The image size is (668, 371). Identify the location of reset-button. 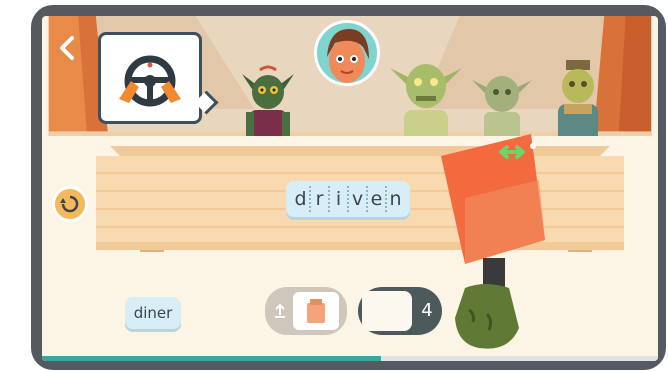
(70, 204).